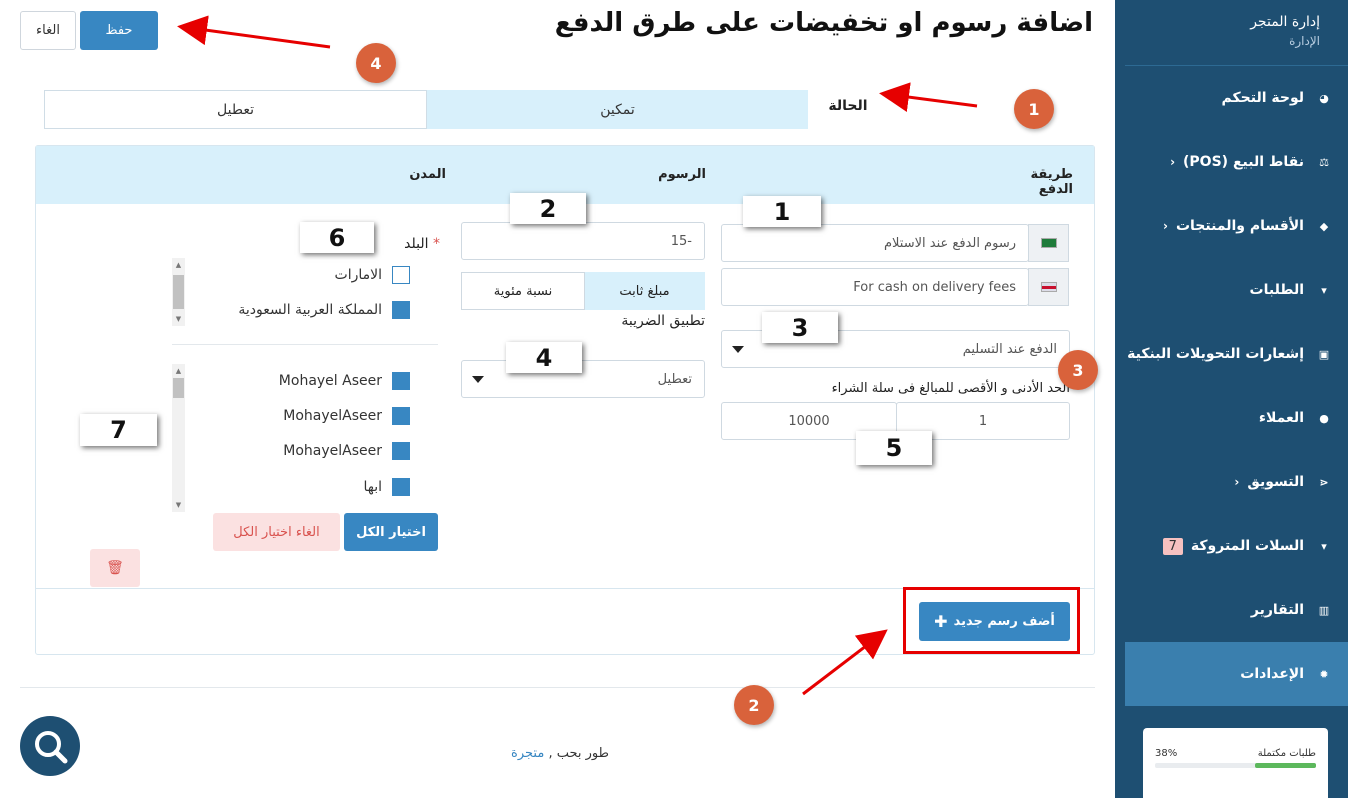 This screenshot has width=1348, height=798. What do you see at coordinates (583, 379) in the screenshot?
I see `tax-select: تعطيل` at bounding box center [583, 379].